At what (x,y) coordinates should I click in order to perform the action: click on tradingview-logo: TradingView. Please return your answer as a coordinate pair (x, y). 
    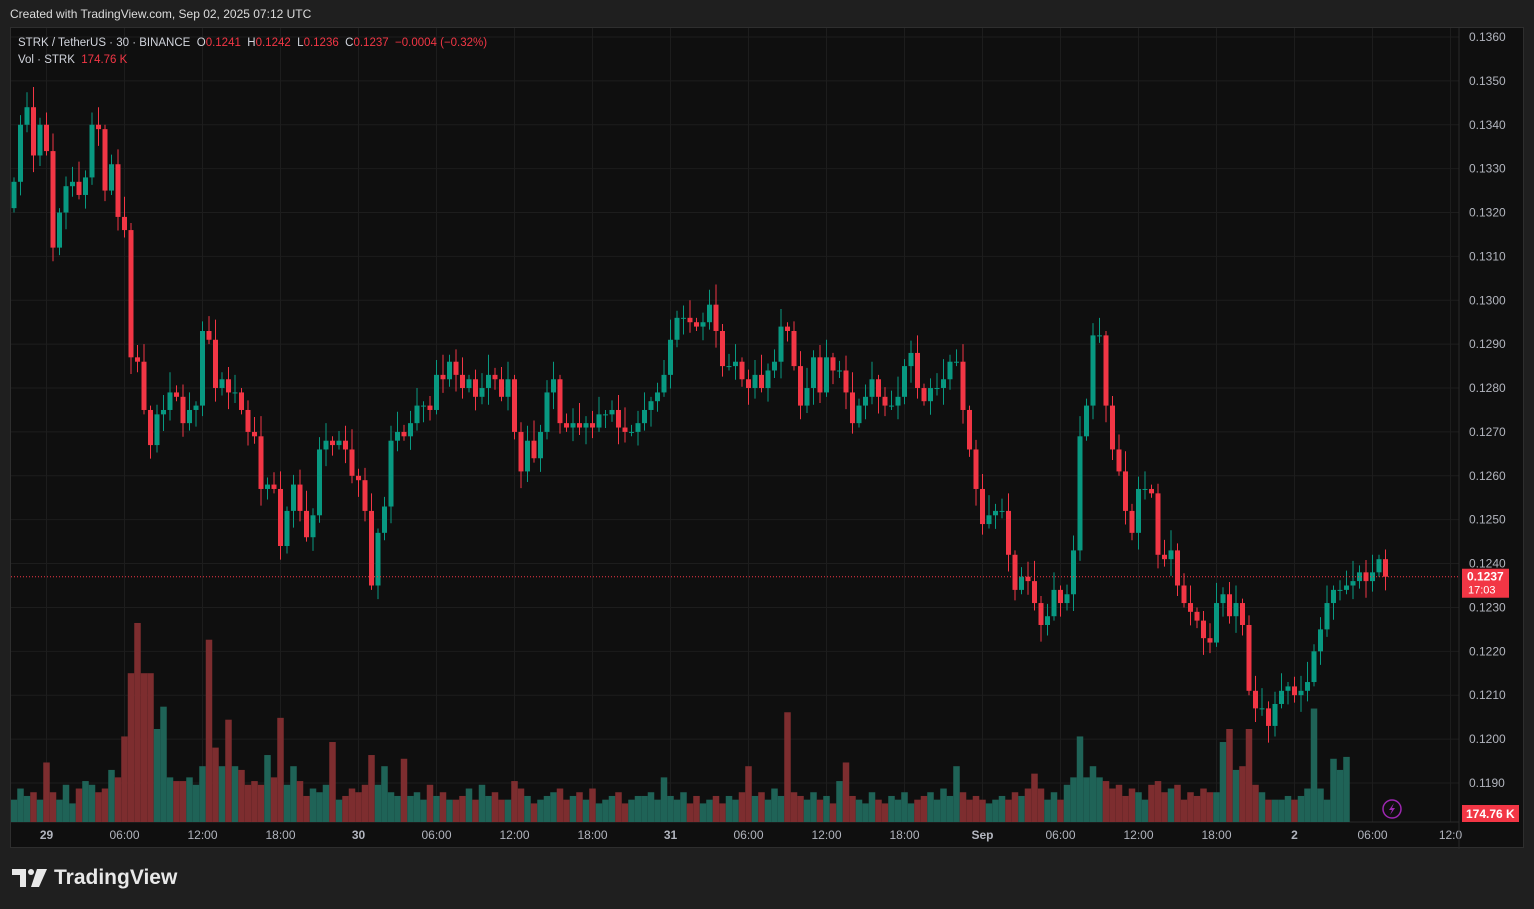
    Looking at the image, I should click on (94, 878).